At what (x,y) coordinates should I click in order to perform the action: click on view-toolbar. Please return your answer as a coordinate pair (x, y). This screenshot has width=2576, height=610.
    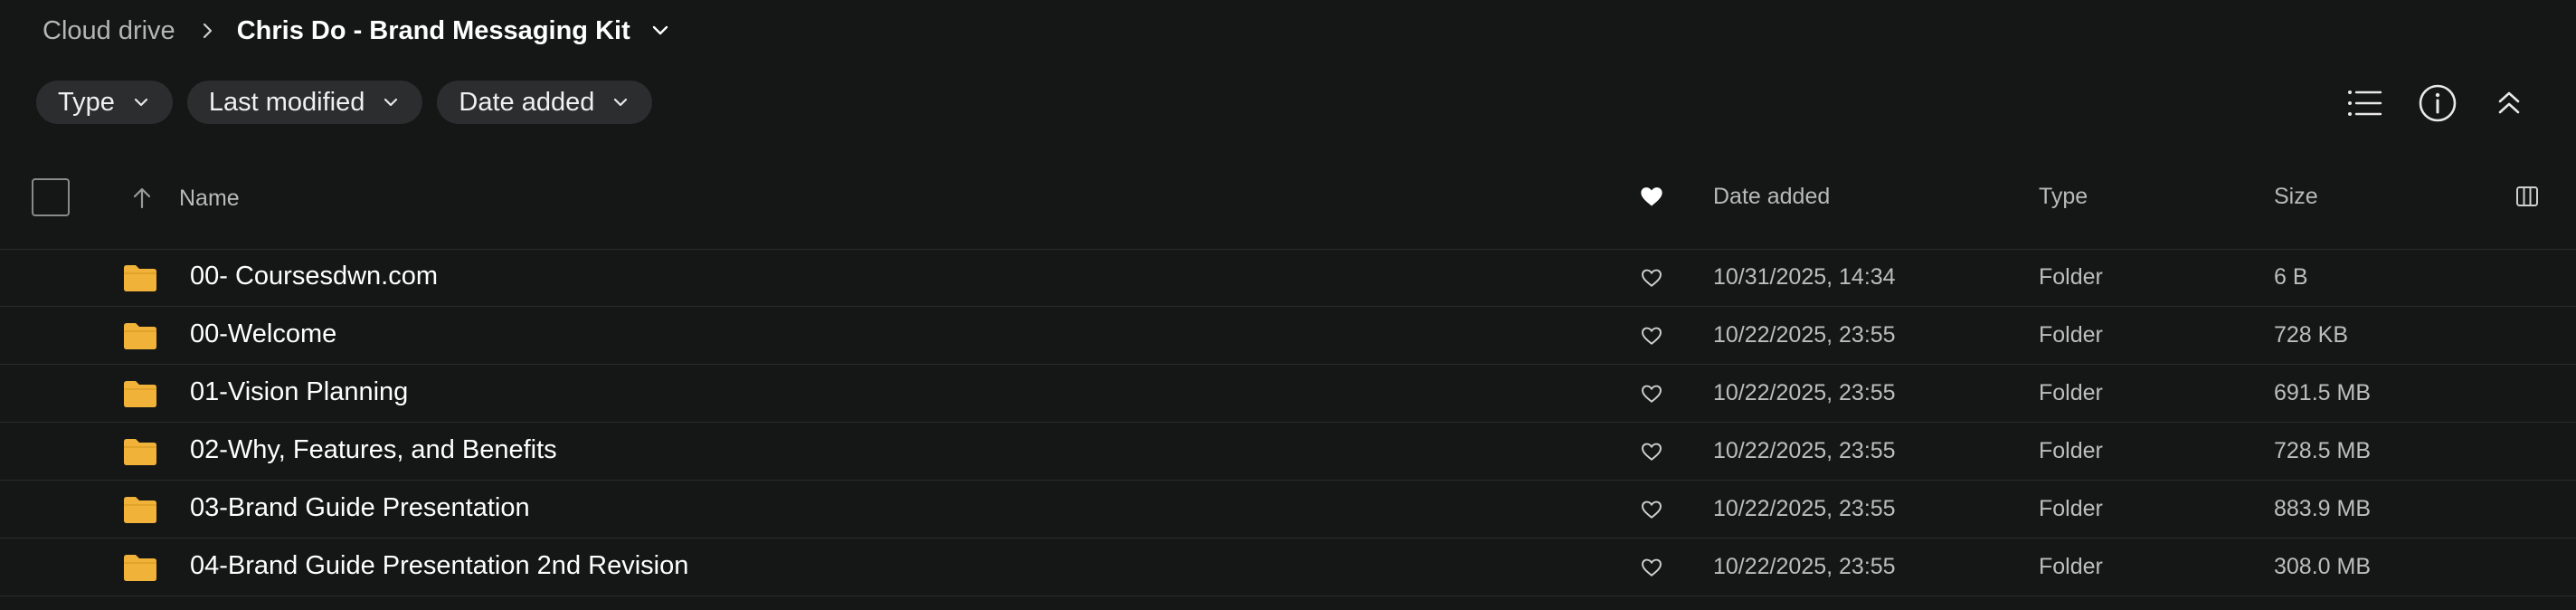
    Looking at the image, I should click on (2458, 104).